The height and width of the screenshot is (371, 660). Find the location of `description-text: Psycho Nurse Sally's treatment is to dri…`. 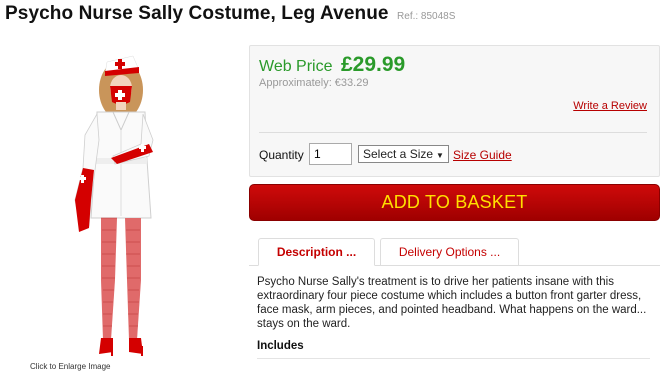

description-text: Psycho Nurse Sally's treatment is to dri… is located at coordinates (452, 303).